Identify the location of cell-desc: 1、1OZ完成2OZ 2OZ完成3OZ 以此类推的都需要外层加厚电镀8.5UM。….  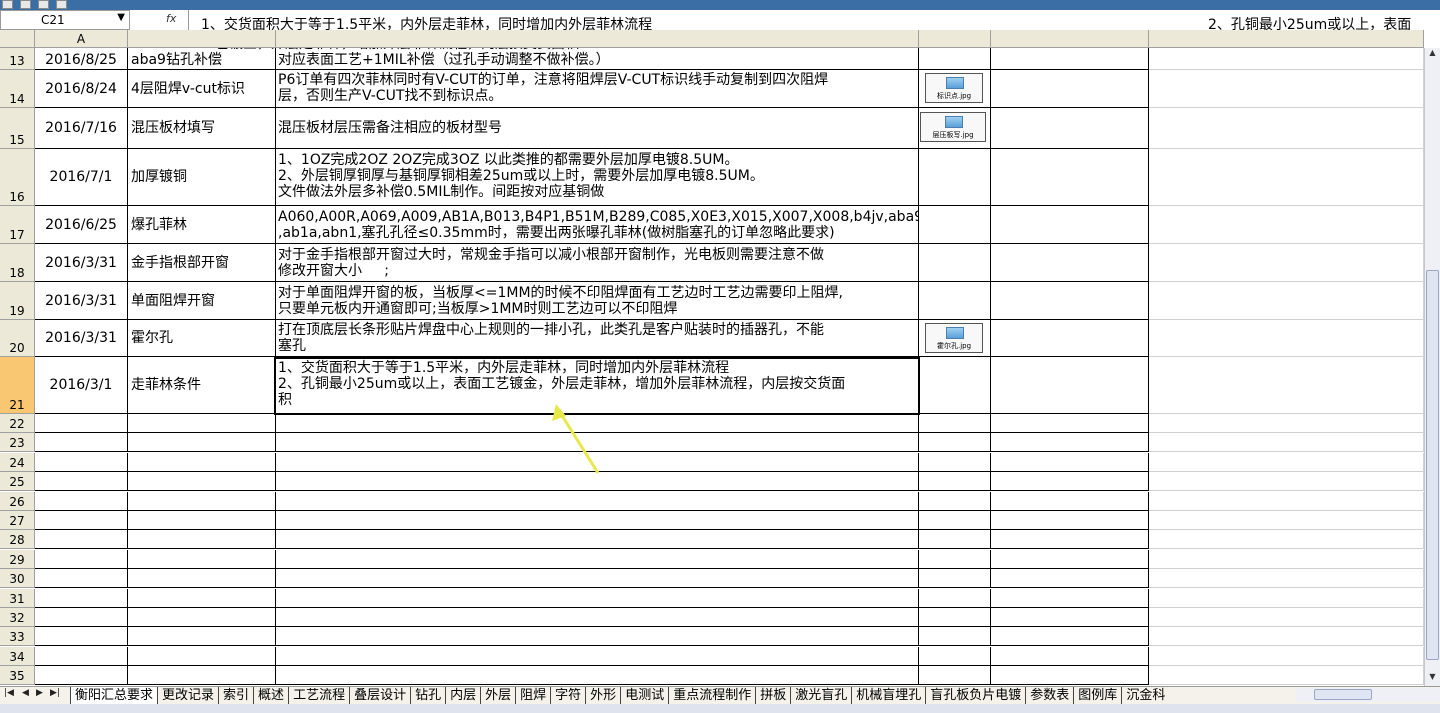
(597, 177).